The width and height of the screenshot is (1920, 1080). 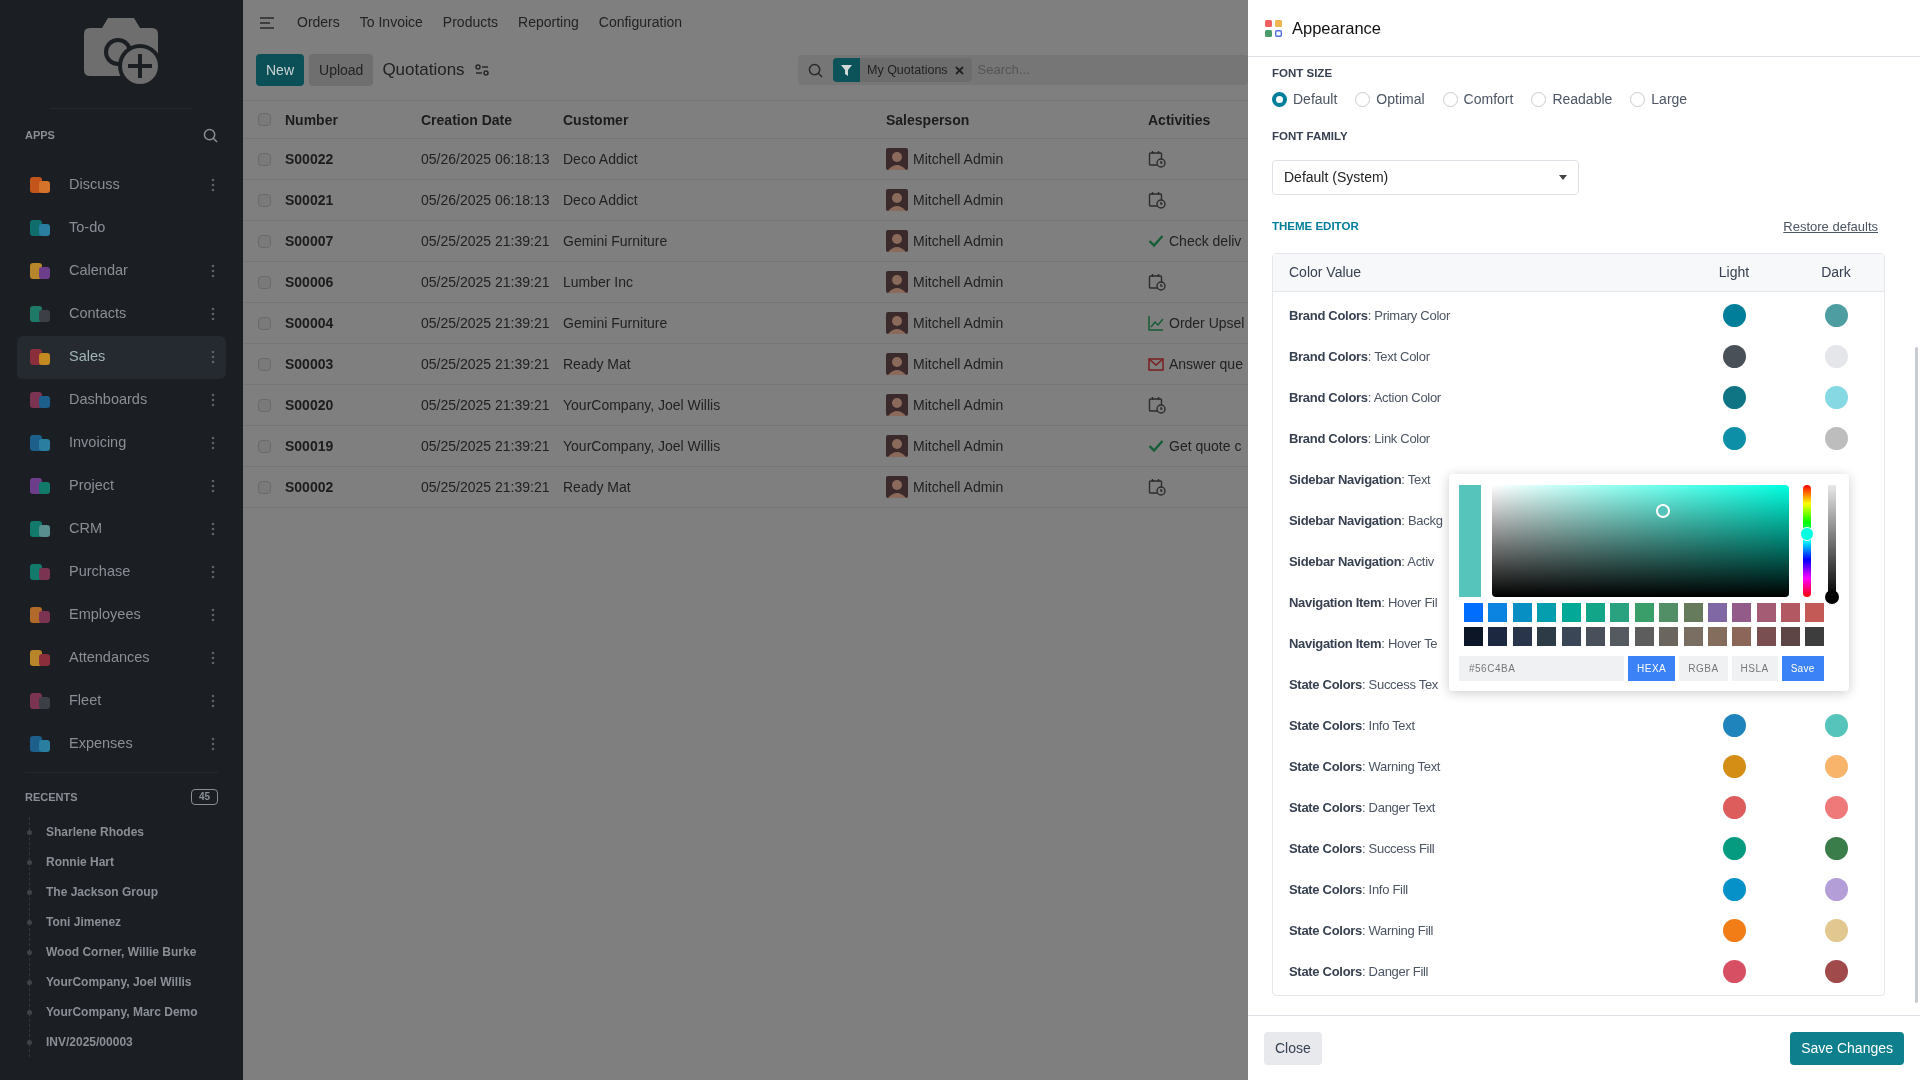 I want to click on app-menu-item: Project, so click(x=121, y=486).